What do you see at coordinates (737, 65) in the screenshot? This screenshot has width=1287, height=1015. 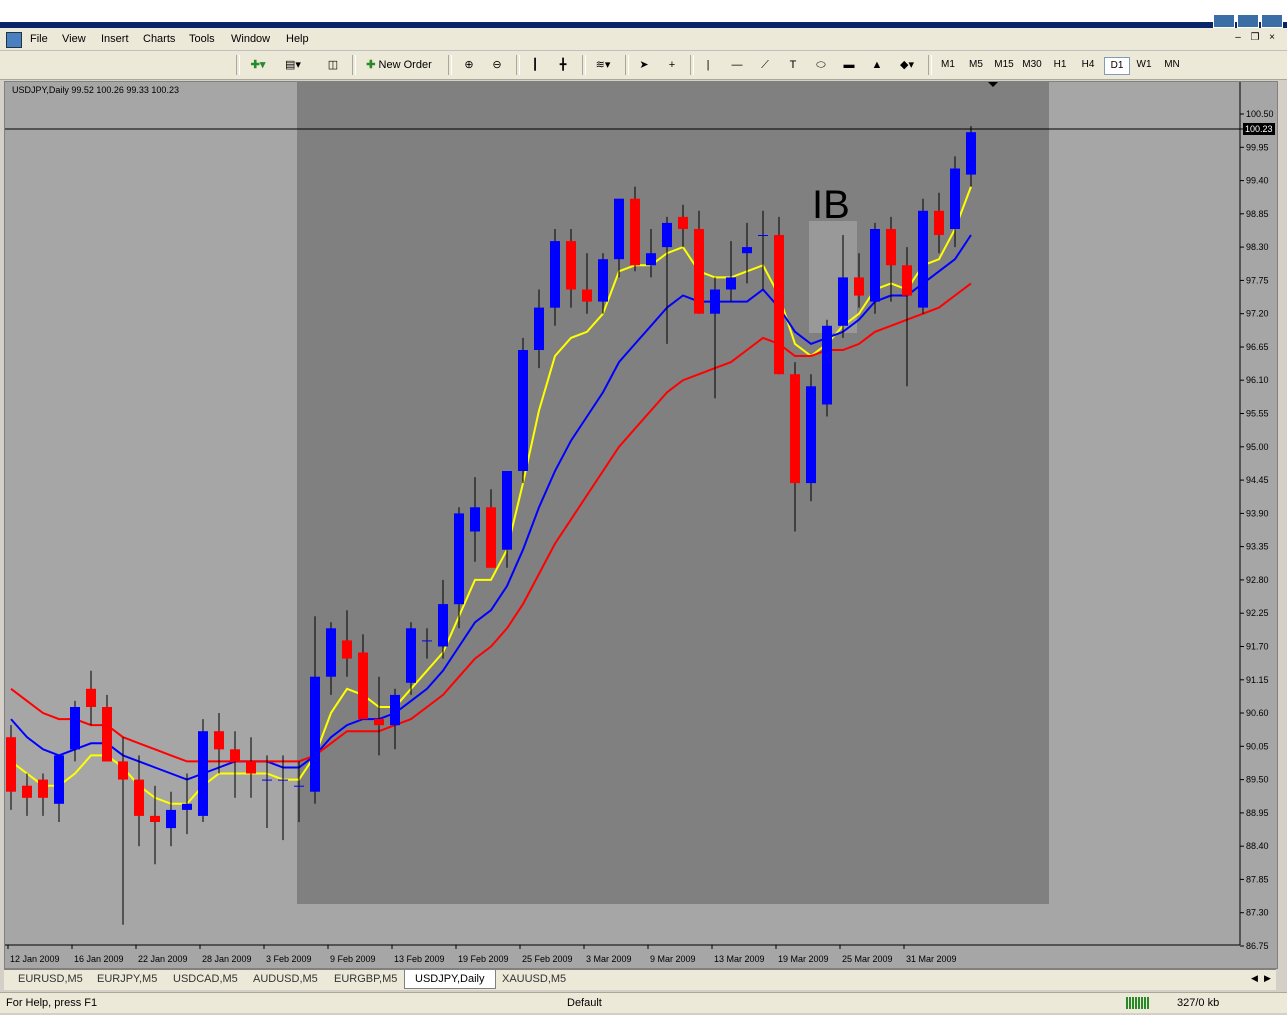 I see `horizontal-line-icon: —` at bounding box center [737, 65].